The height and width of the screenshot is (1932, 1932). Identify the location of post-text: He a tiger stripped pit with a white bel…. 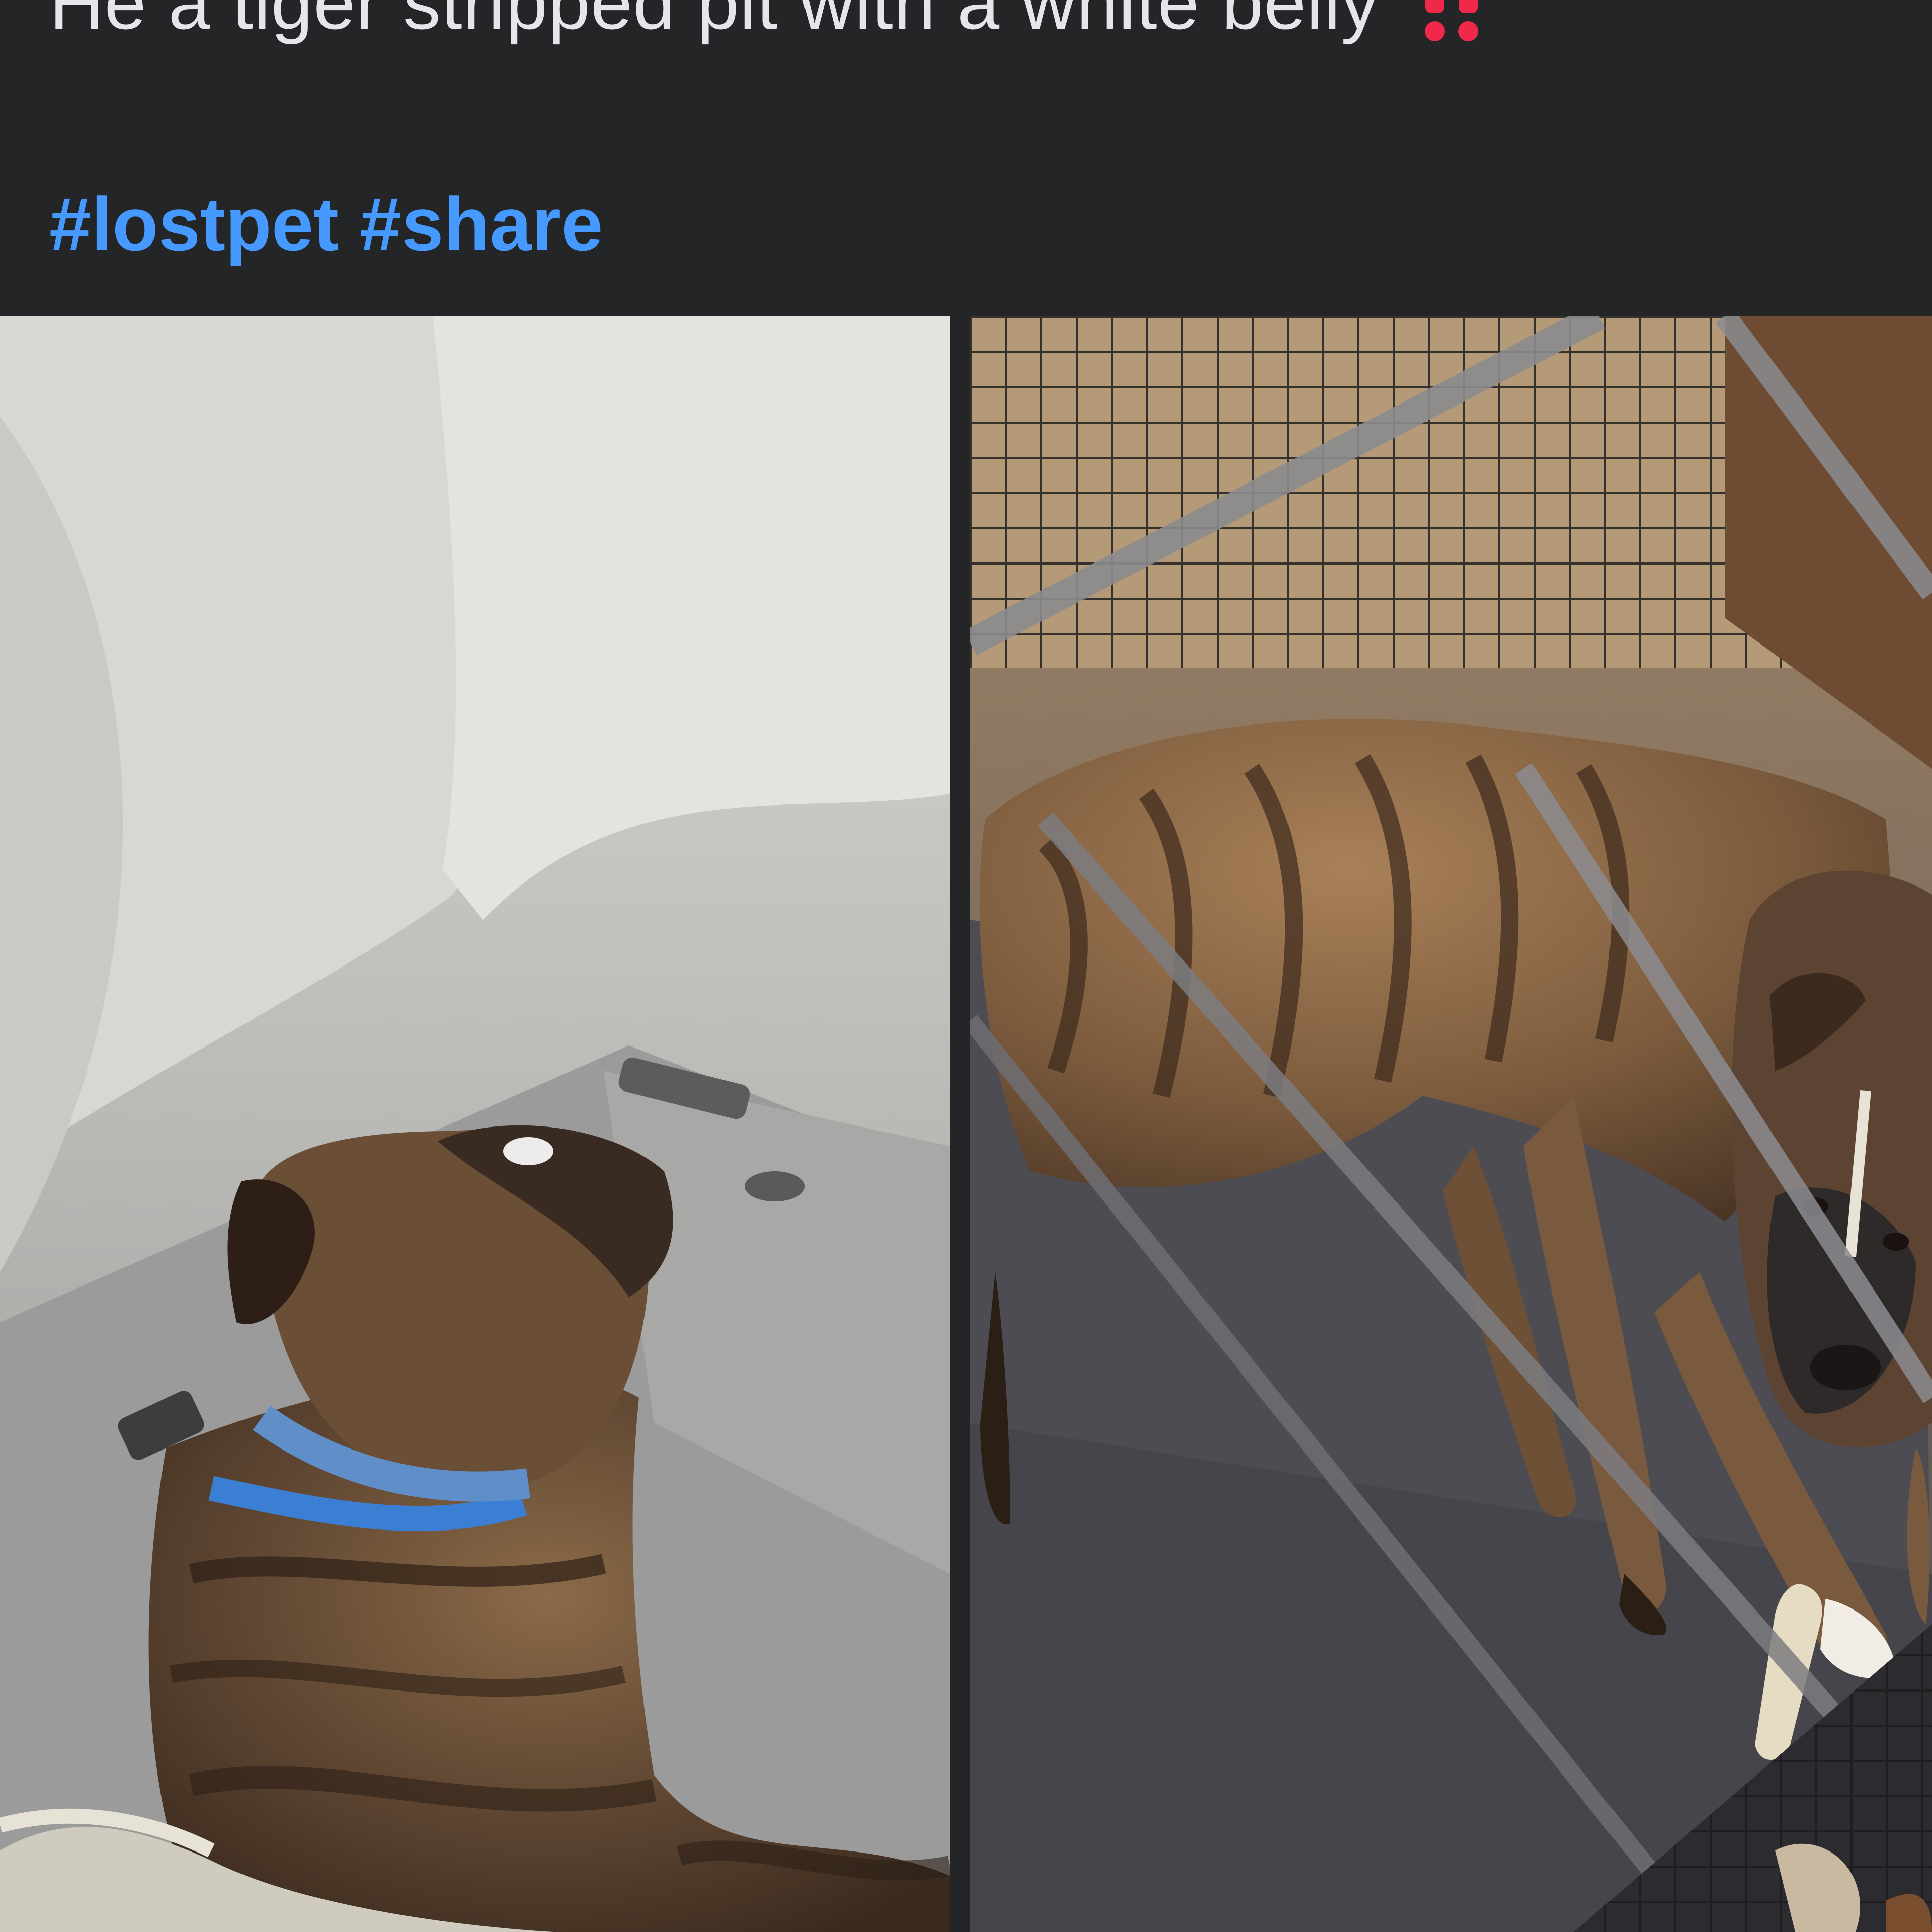
(770, 21).